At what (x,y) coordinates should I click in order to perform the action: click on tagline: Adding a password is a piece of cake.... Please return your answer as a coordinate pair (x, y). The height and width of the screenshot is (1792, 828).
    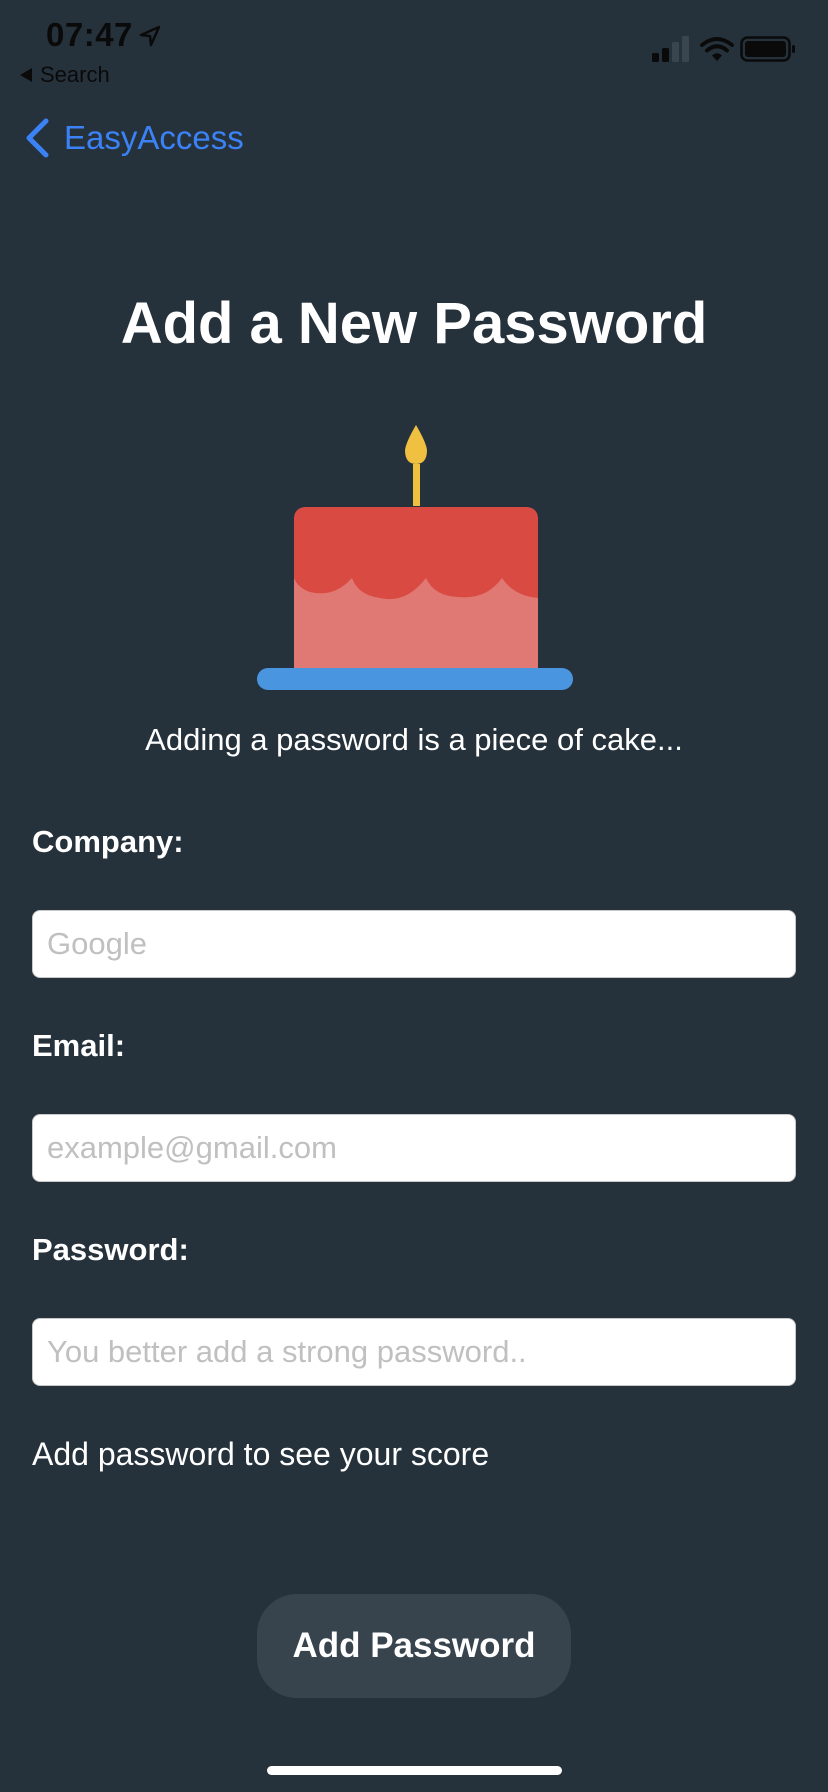
    Looking at the image, I should click on (414, 739).